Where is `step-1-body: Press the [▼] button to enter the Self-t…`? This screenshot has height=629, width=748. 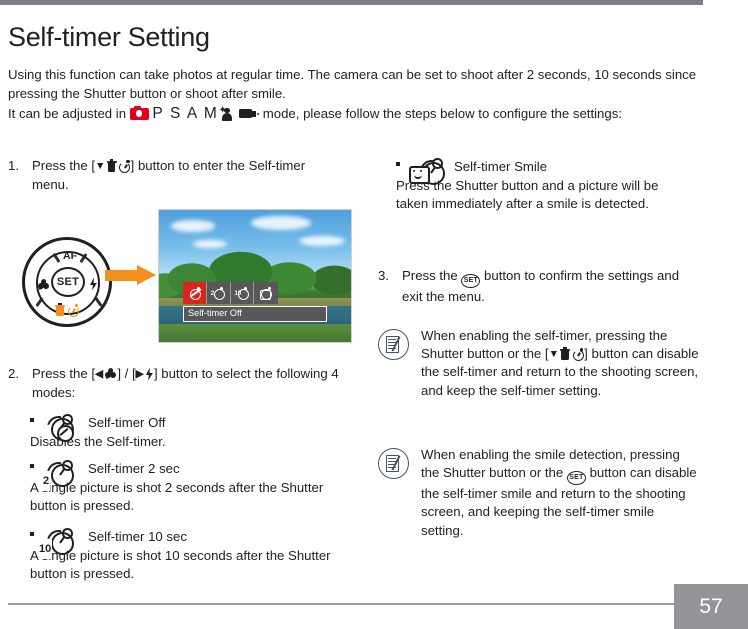
step-1-body: Press the [▼] button to enter the Self-t… is located at coordinates (185, 175).